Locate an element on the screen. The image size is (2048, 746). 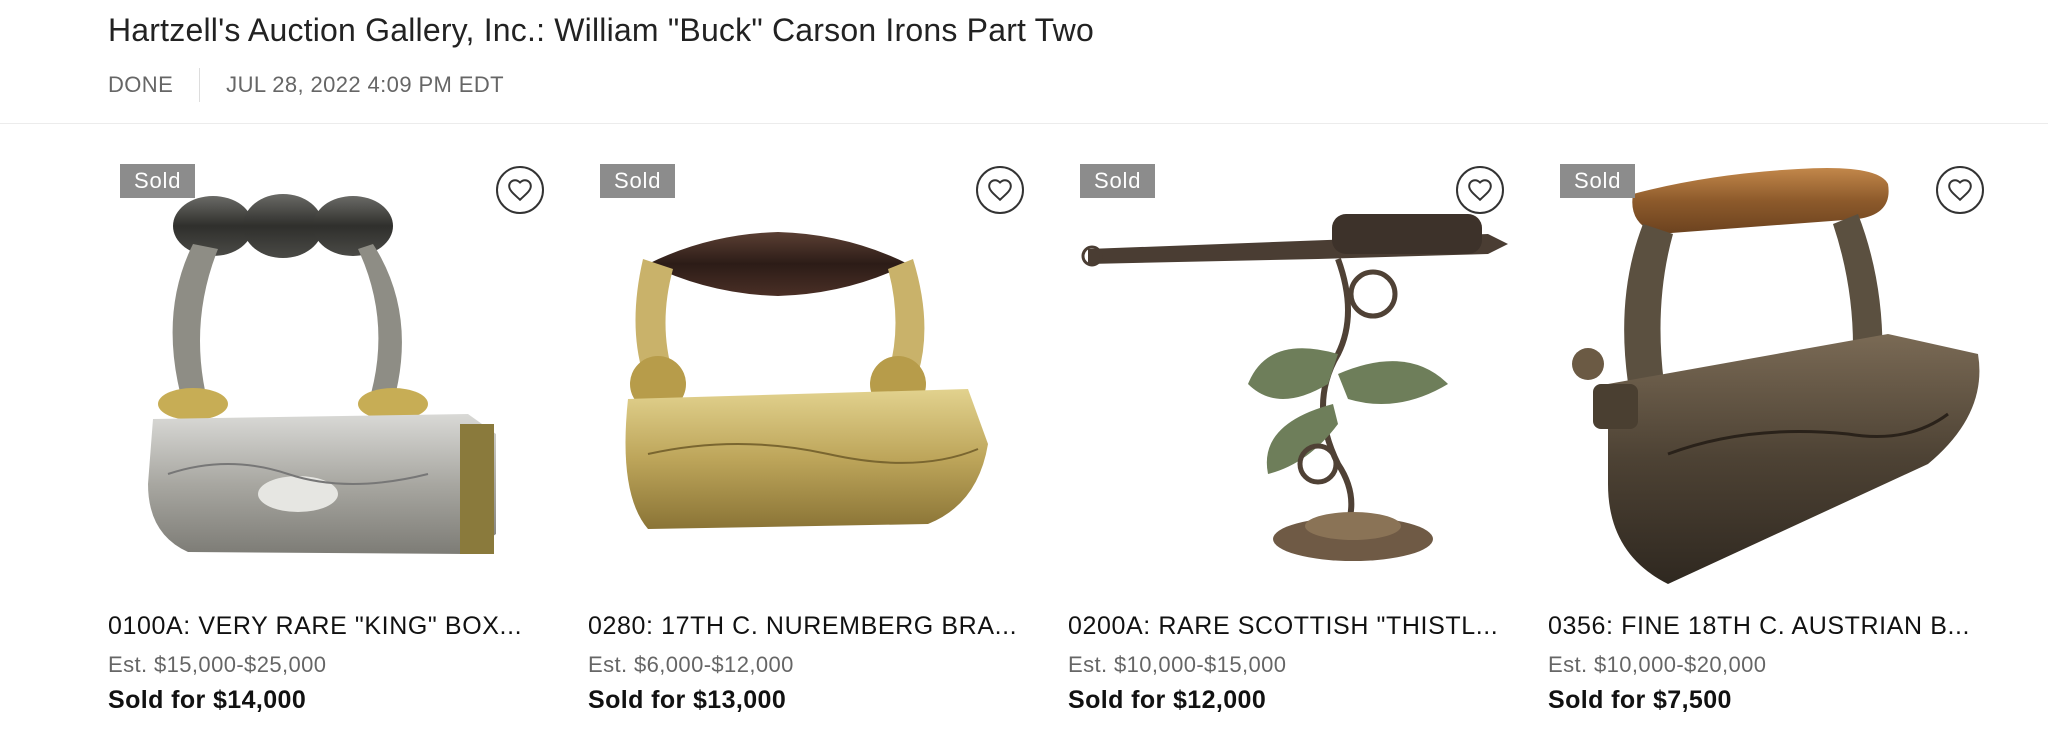
lot-estimate: Est. $6,000-$12,000 is located at coordinates (691, 664).